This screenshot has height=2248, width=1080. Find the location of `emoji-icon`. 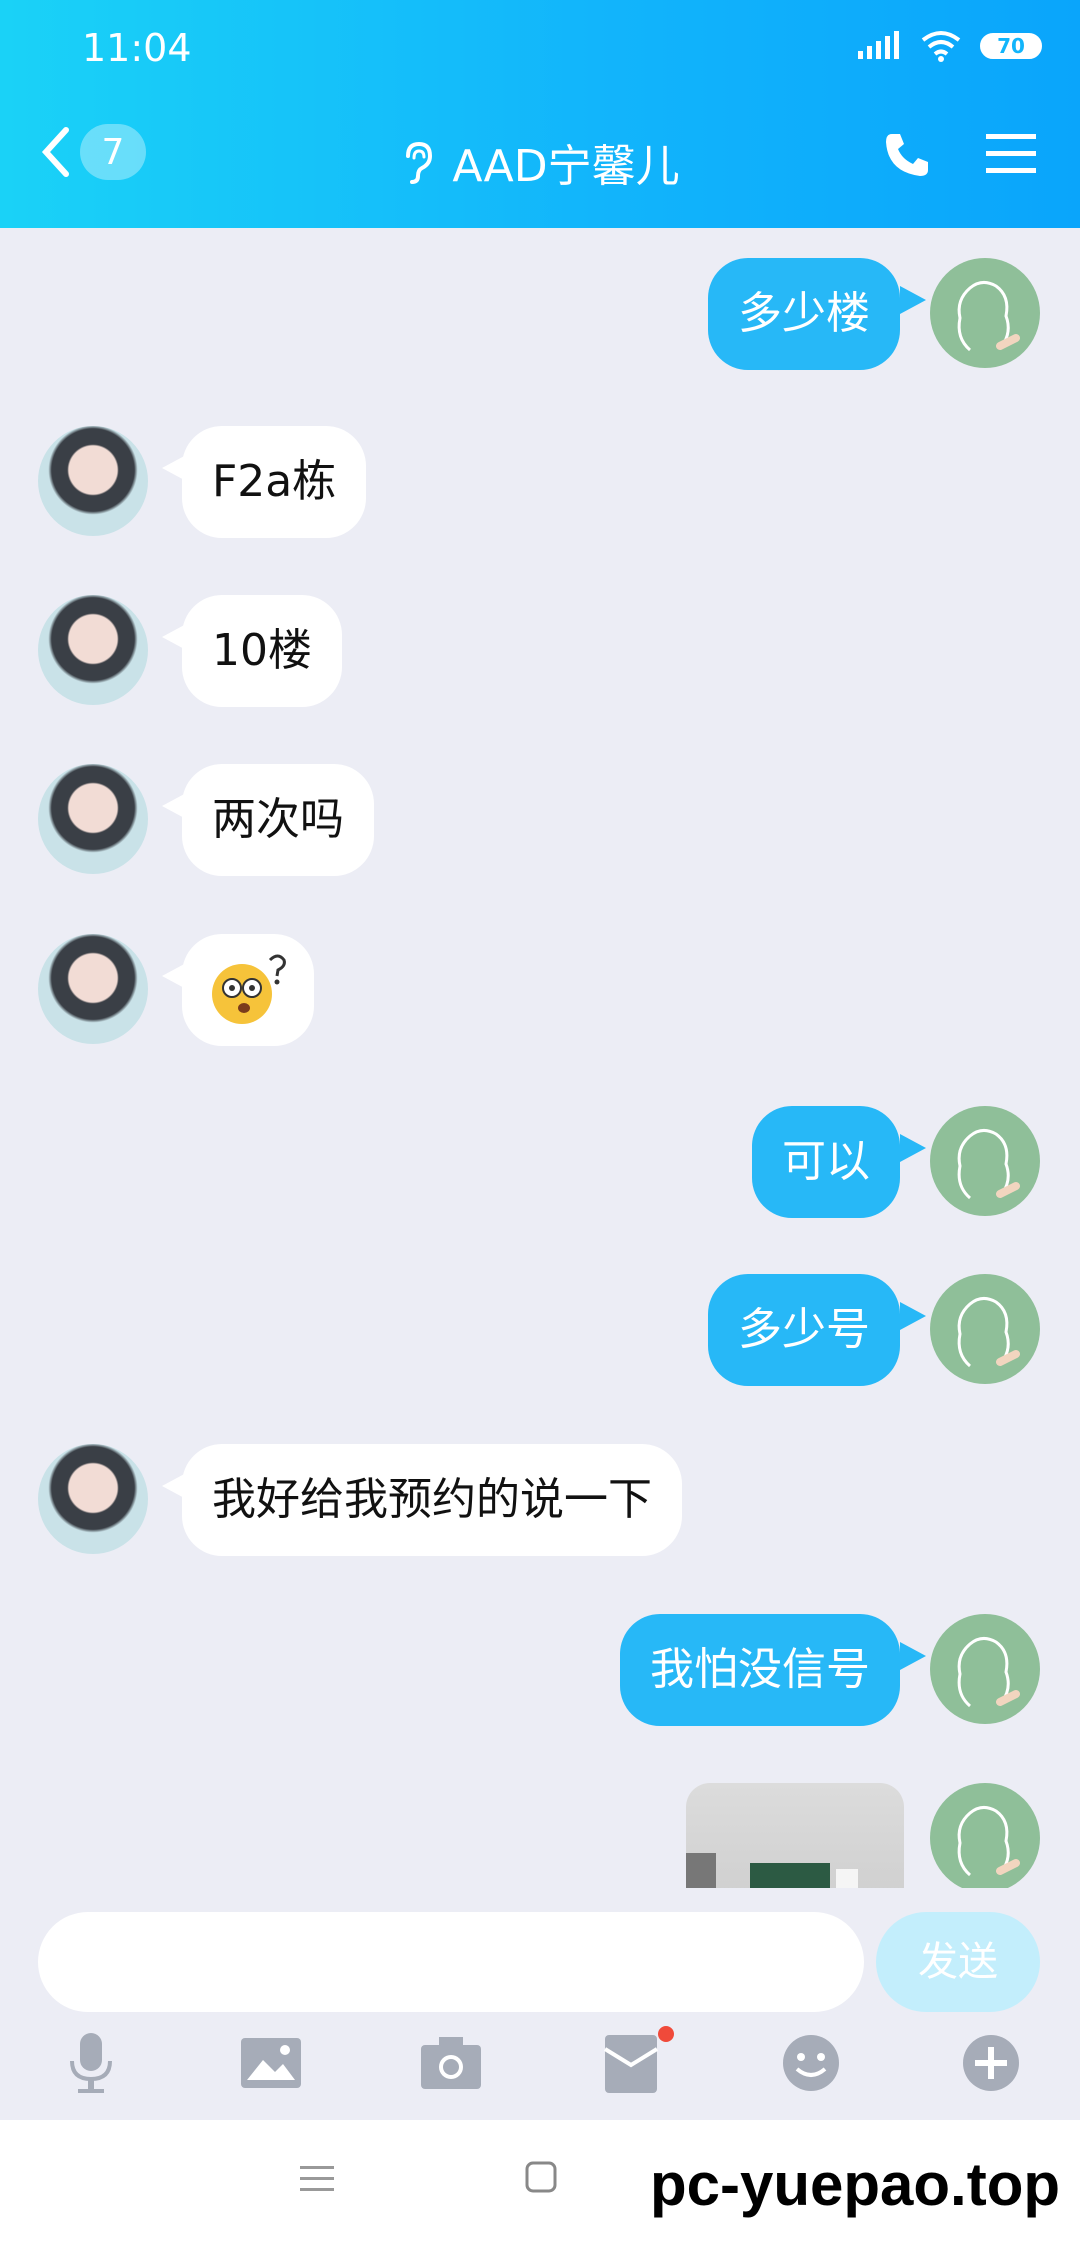

emoji-icon is located at coordinates (811, 2063).